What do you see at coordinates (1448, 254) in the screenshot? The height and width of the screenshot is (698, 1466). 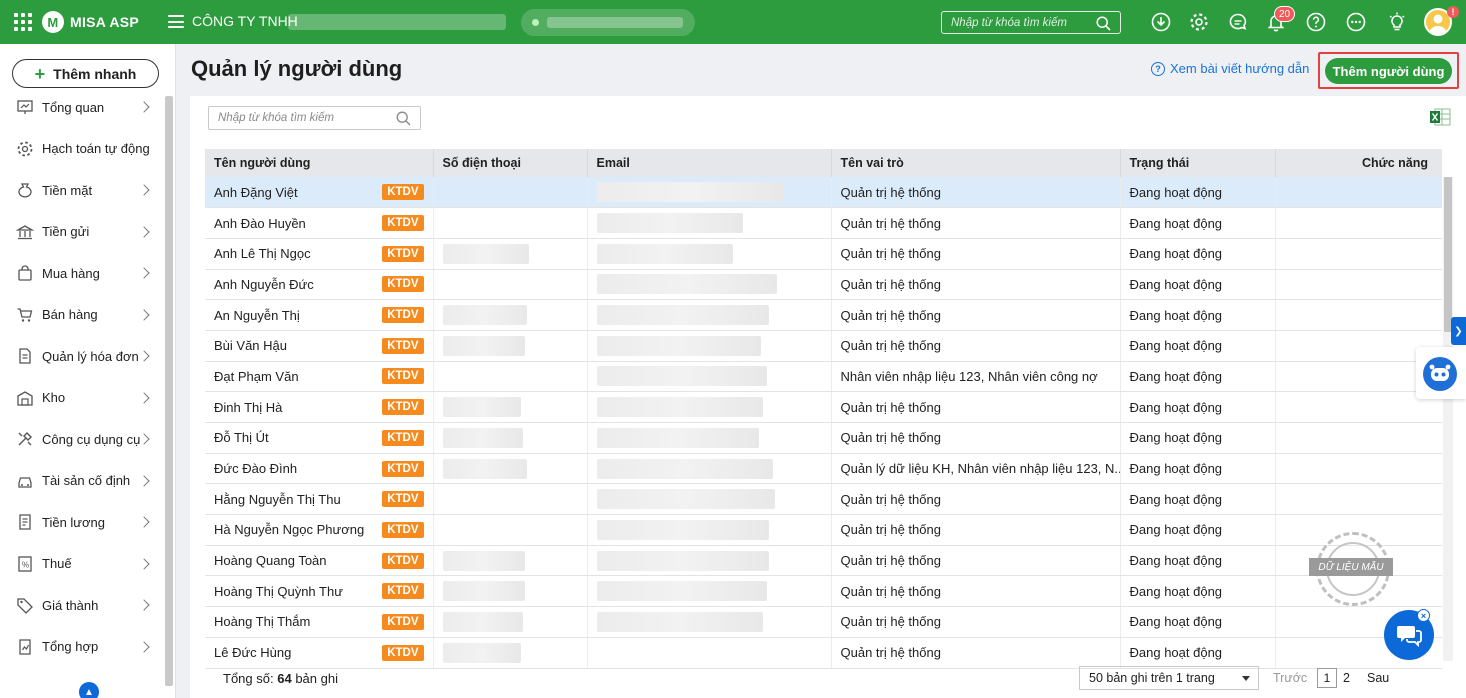 I see `table-scrollbar-thumb` at bounding box center [1448, 254].